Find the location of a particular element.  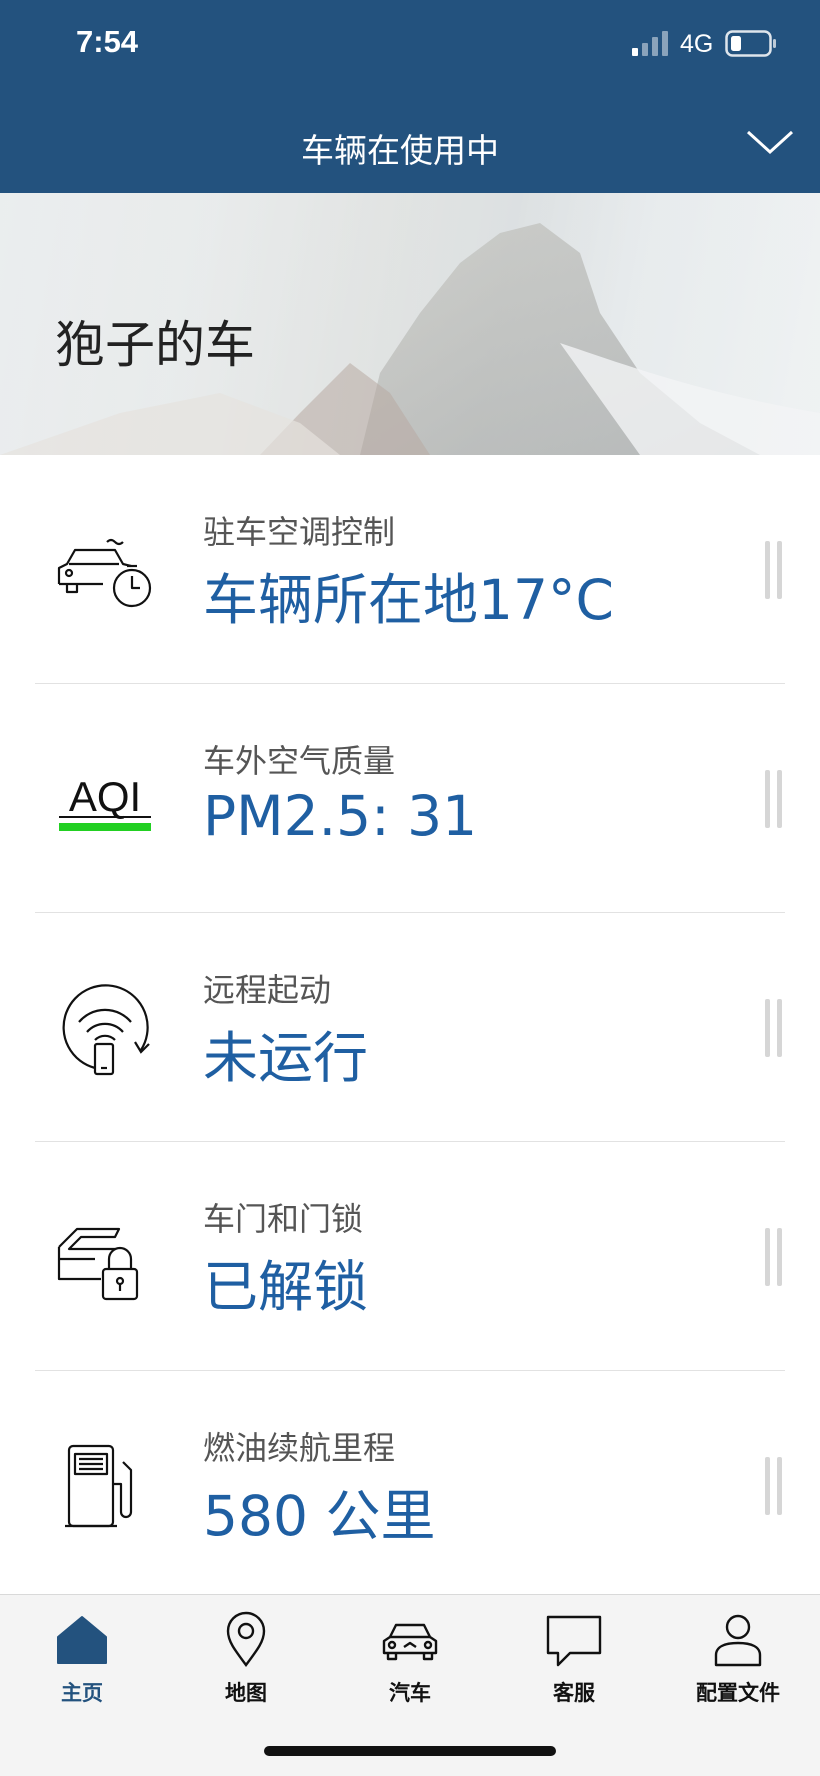

app-header: 7:54 4G 车辆在使用中 is located at coordinates (410, 96).